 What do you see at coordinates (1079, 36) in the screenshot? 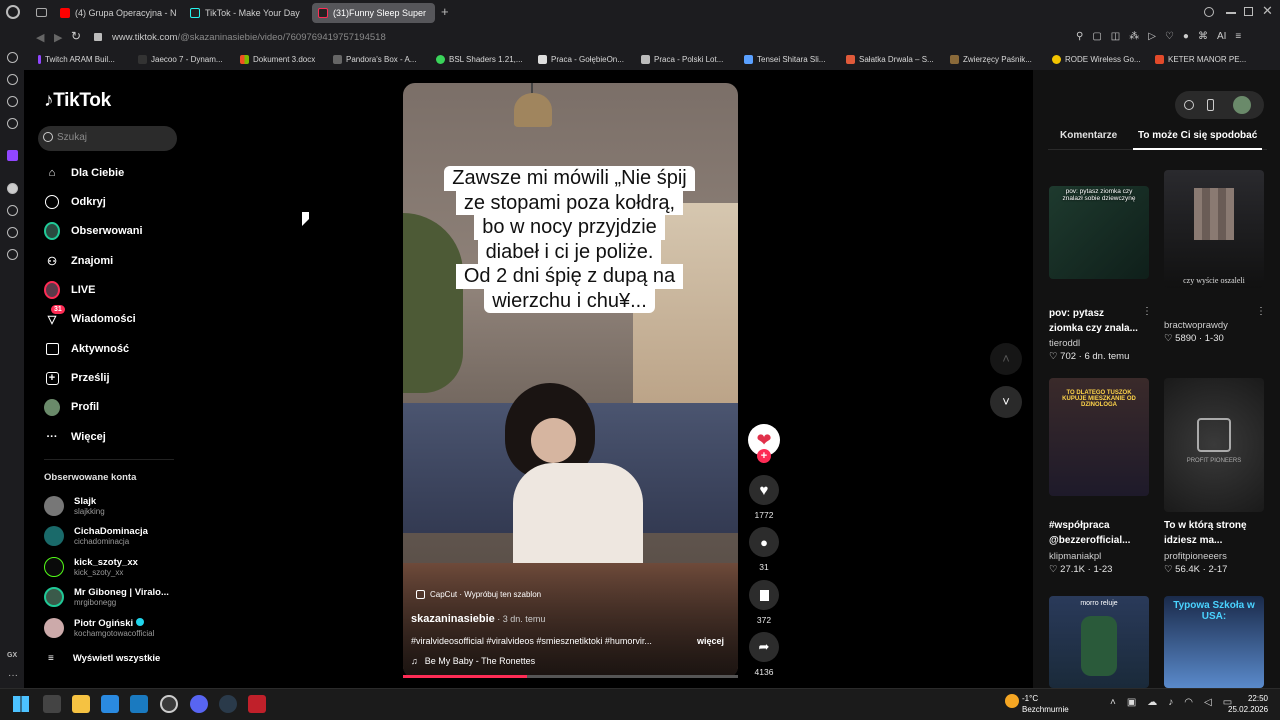
I see `pin-icon: ⚲` at bounding box center [1079, 36].